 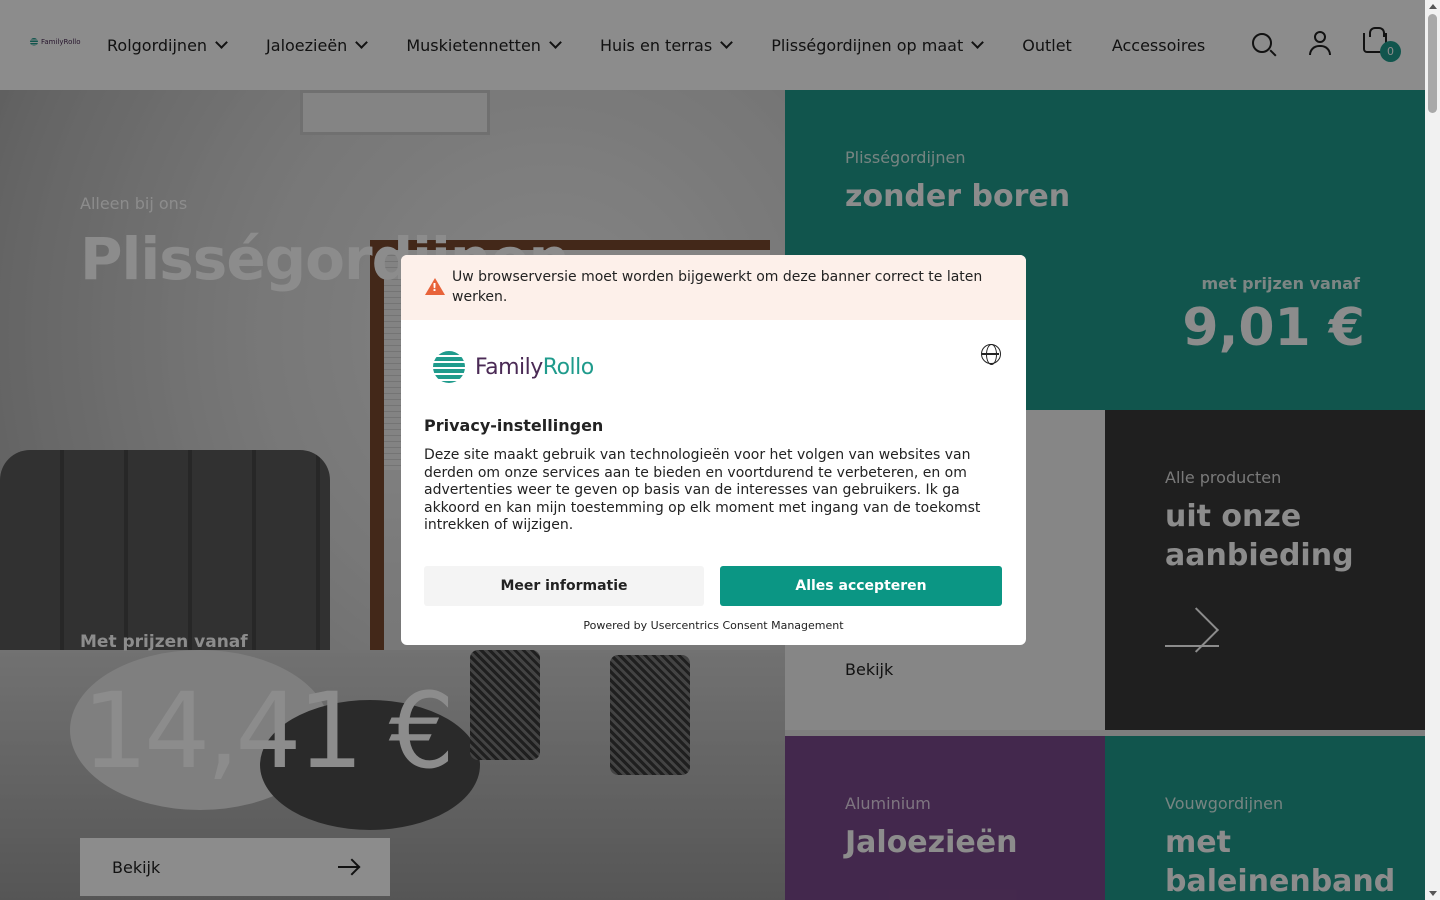 I want to click on consent-logo-text: FamilyRollo, so click(x=534, y=367).